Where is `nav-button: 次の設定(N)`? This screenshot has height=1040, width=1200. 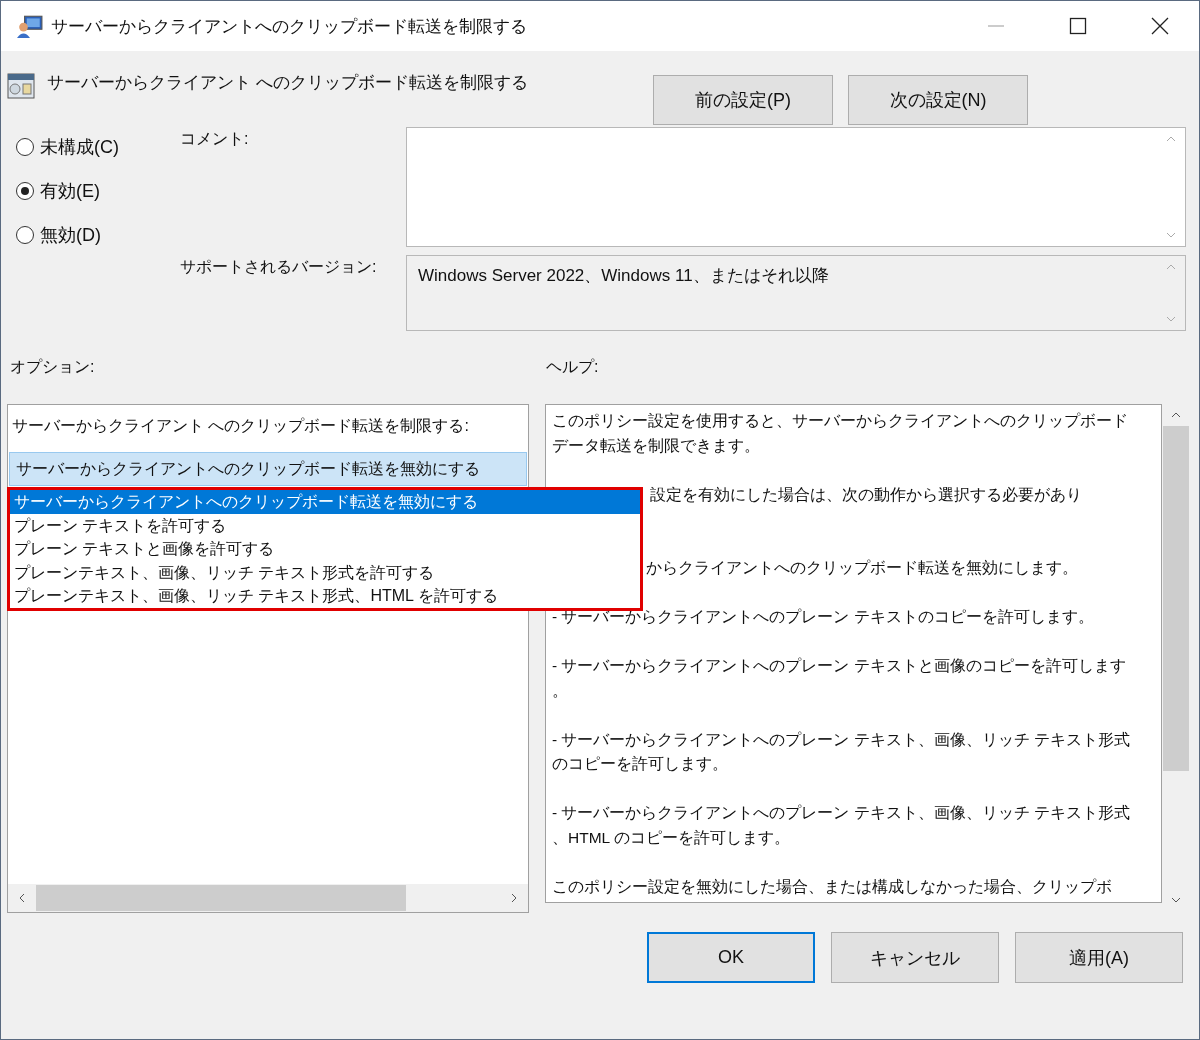
nav-button: 次の設定(N) is located at coordinates (938, 100).